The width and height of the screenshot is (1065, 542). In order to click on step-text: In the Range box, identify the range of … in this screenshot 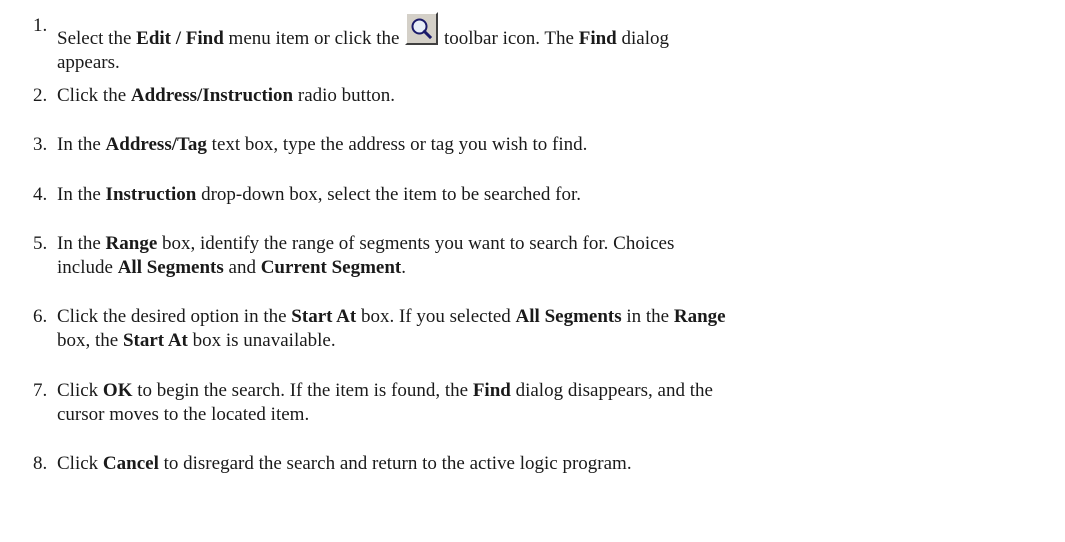, I will do `click(366, 255)`.